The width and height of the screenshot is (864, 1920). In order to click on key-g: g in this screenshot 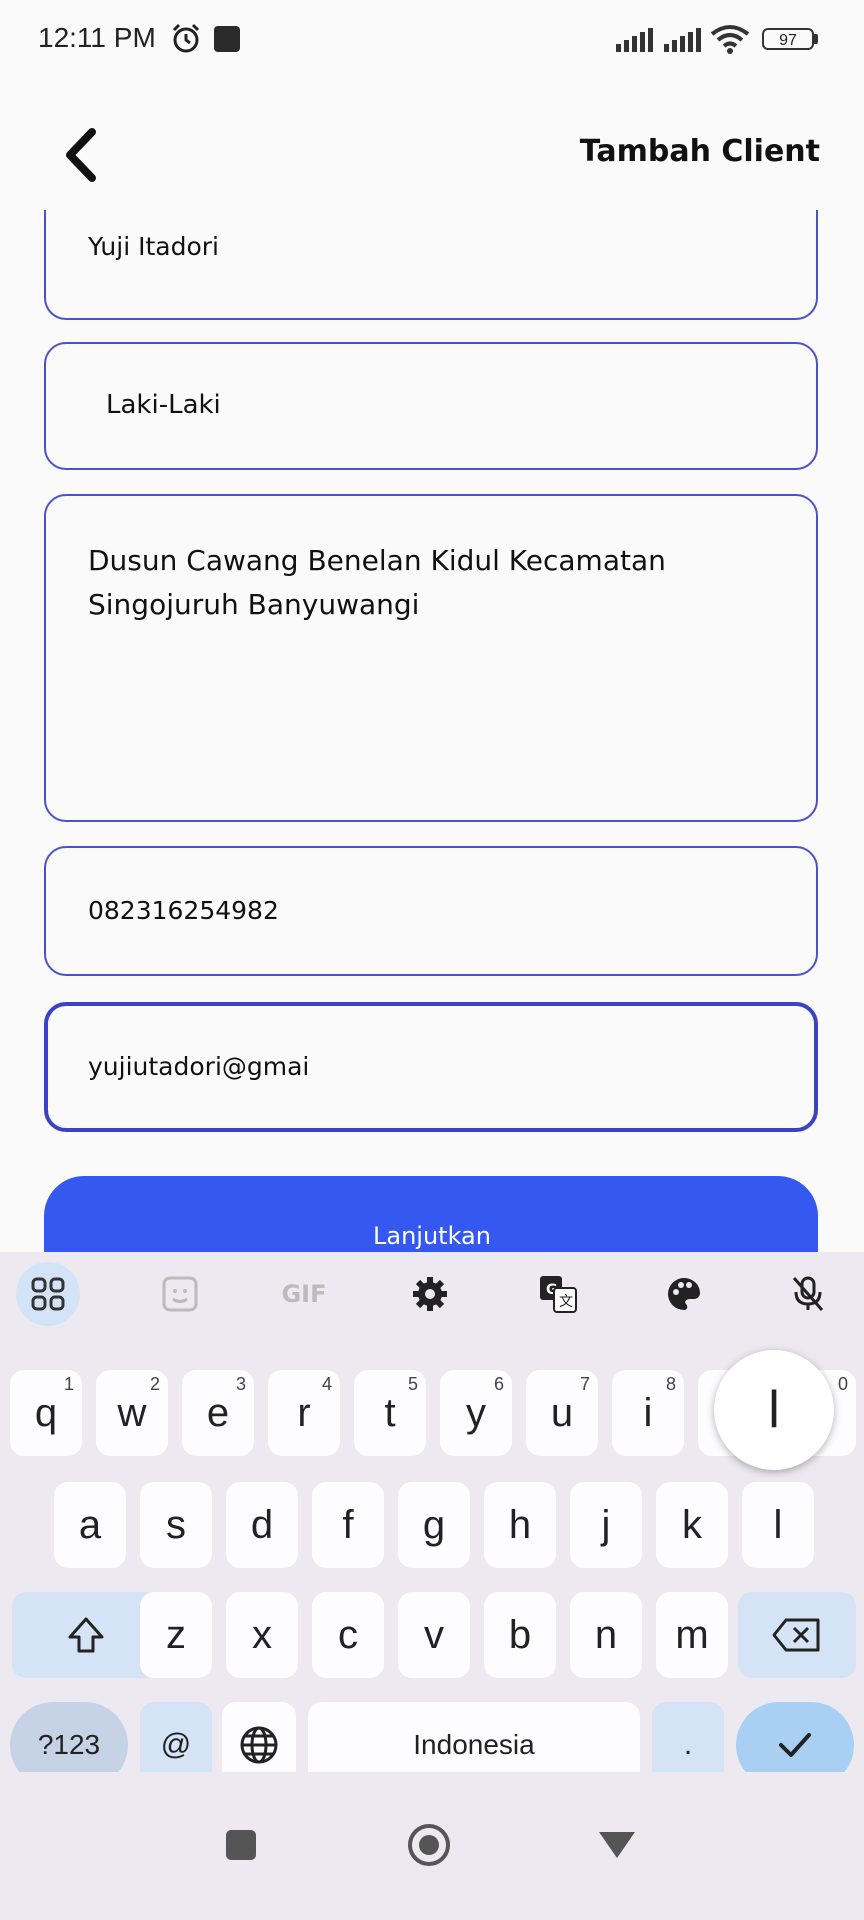, I will do `click(434, 1525)`.